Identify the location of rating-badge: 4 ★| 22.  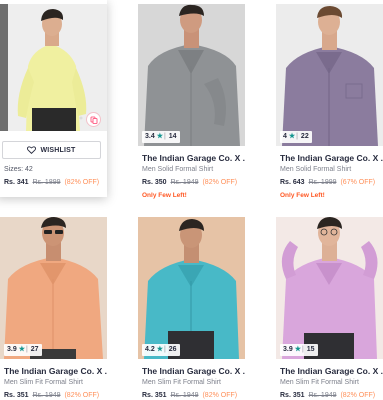
(296, 137).